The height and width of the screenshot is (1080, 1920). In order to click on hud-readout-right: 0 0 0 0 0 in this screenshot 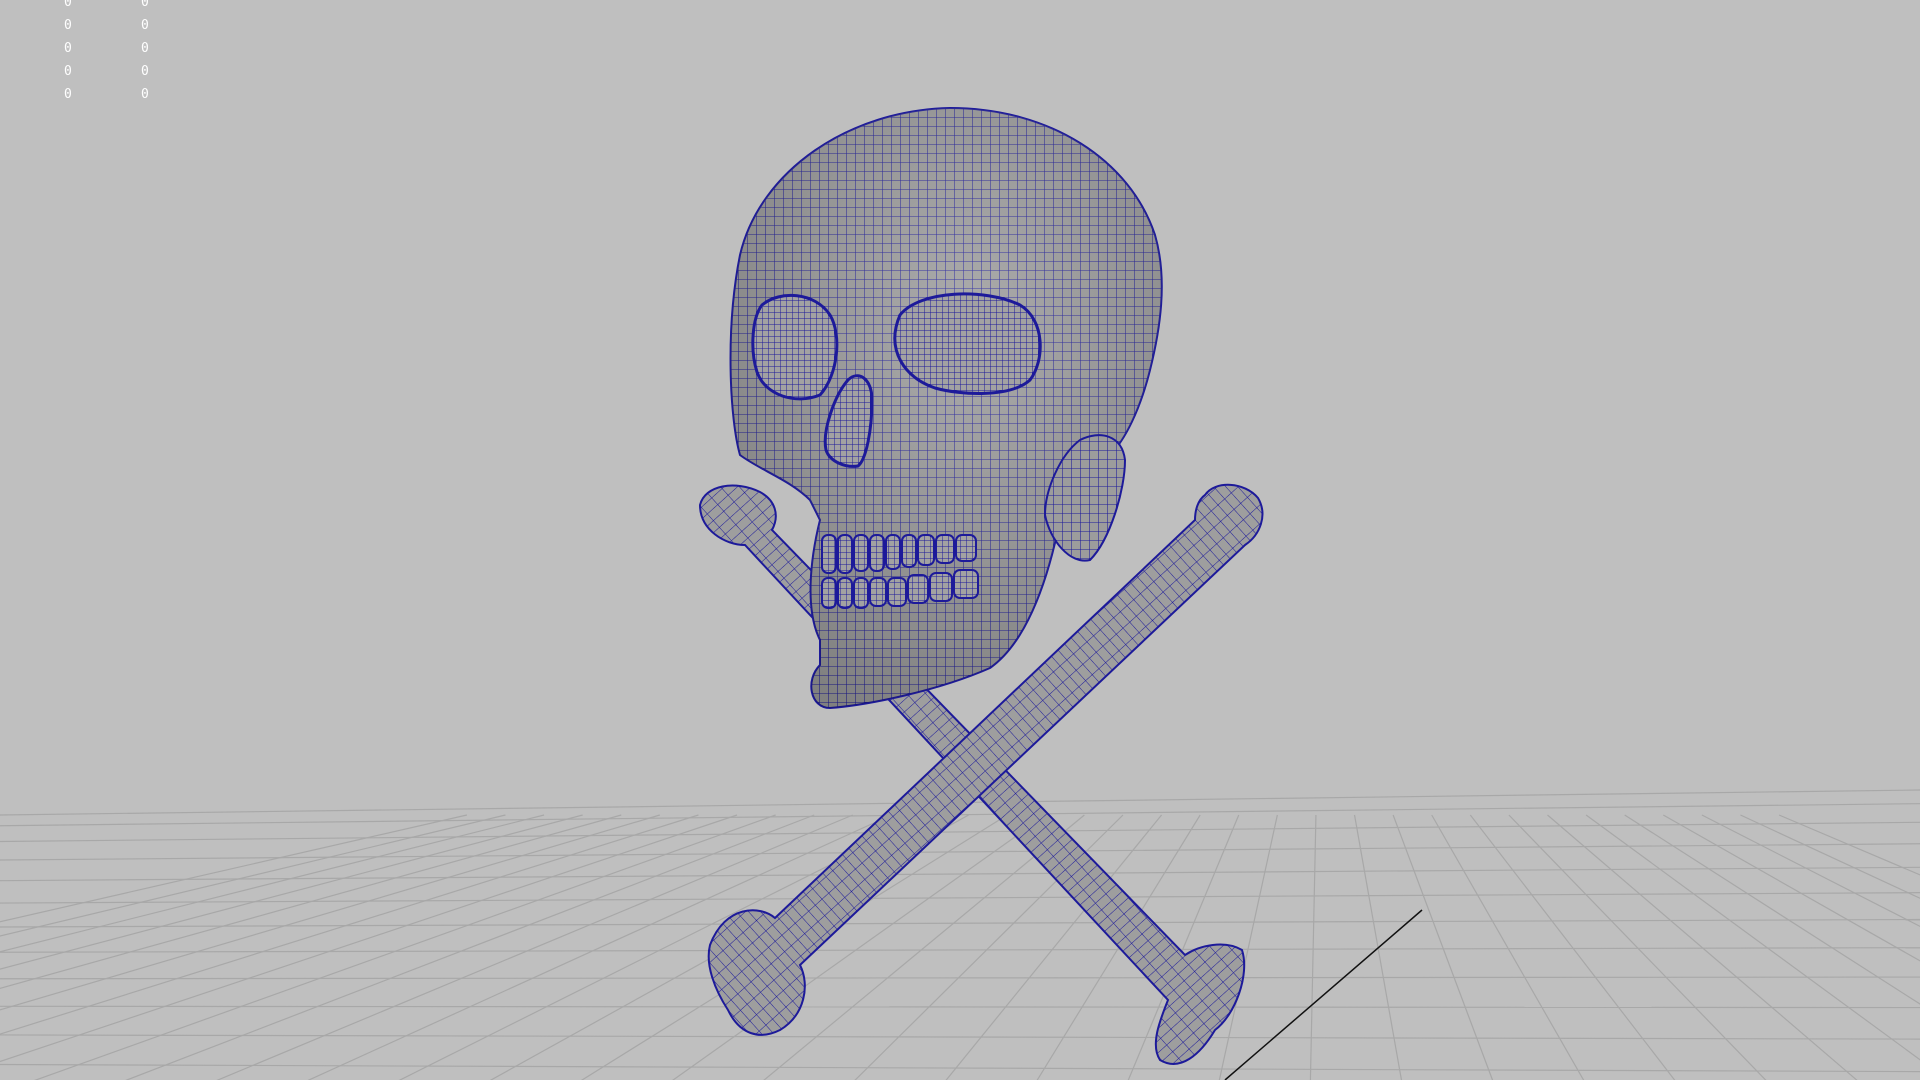, I will do `click(145, 51)`.